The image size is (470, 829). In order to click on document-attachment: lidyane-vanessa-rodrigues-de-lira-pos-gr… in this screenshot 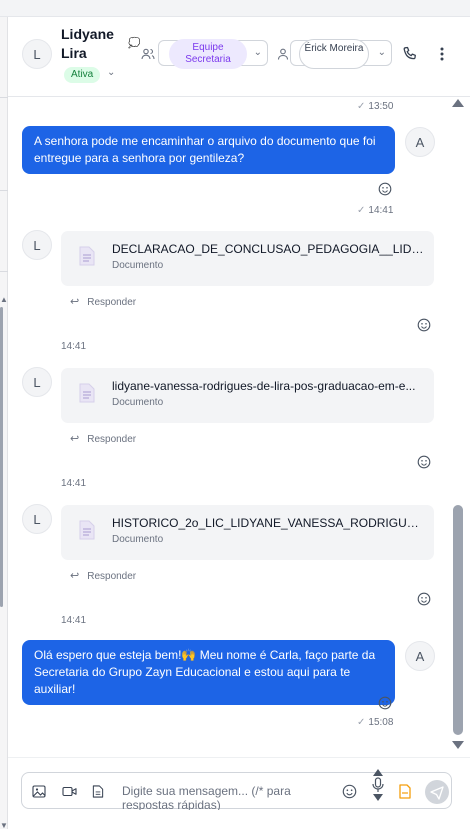, I will do `click(247, 395)`.